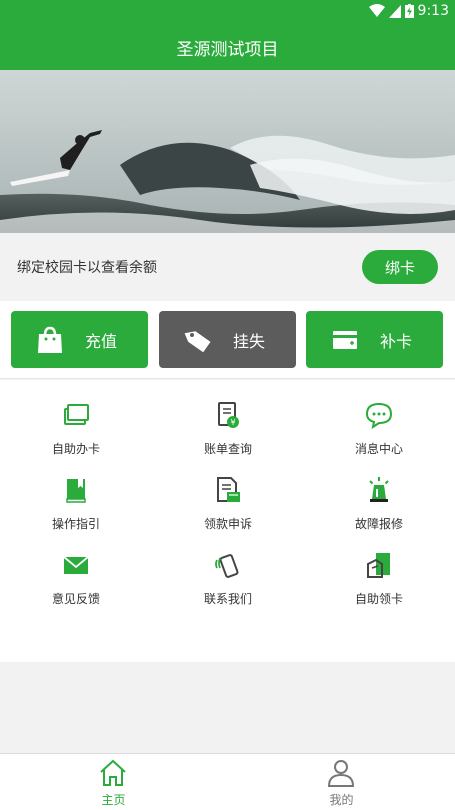 The height and width of the screenshot is (810, 455). I want to click on grid-item-self-apply-card: 自助办卡, so click(76, 425).